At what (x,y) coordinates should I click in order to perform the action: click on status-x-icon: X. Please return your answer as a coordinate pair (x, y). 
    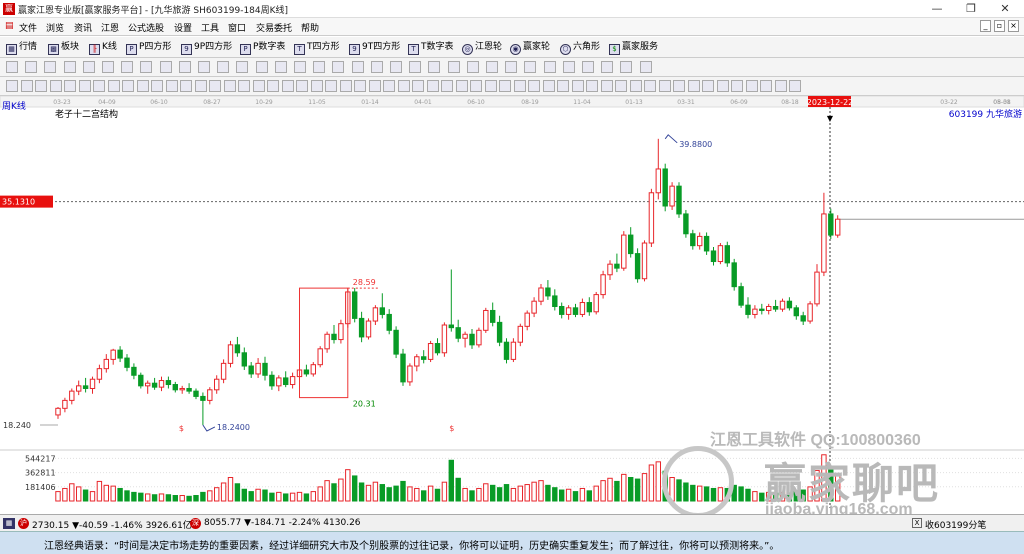
    Looking at the image, I should click on (917, 523).